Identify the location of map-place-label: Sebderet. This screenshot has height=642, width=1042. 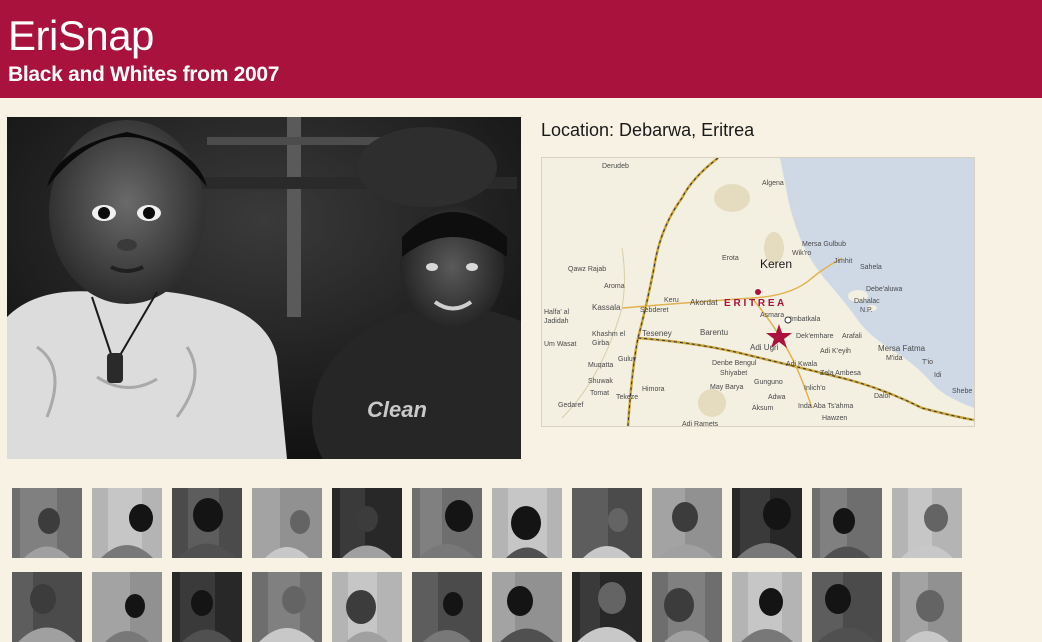
(654, 310).